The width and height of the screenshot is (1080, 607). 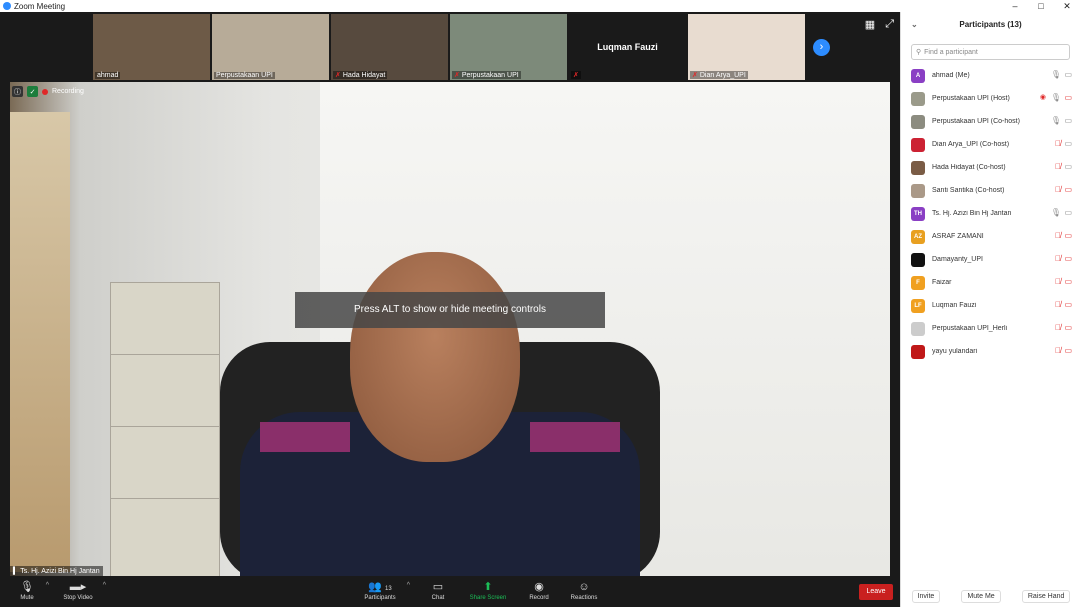 What do you see at coordinates (990, 259) in the screenshot?
I see `participant-row: Damayanty_UPI 🎙̸ ▭` at bounding box center [990, 259].